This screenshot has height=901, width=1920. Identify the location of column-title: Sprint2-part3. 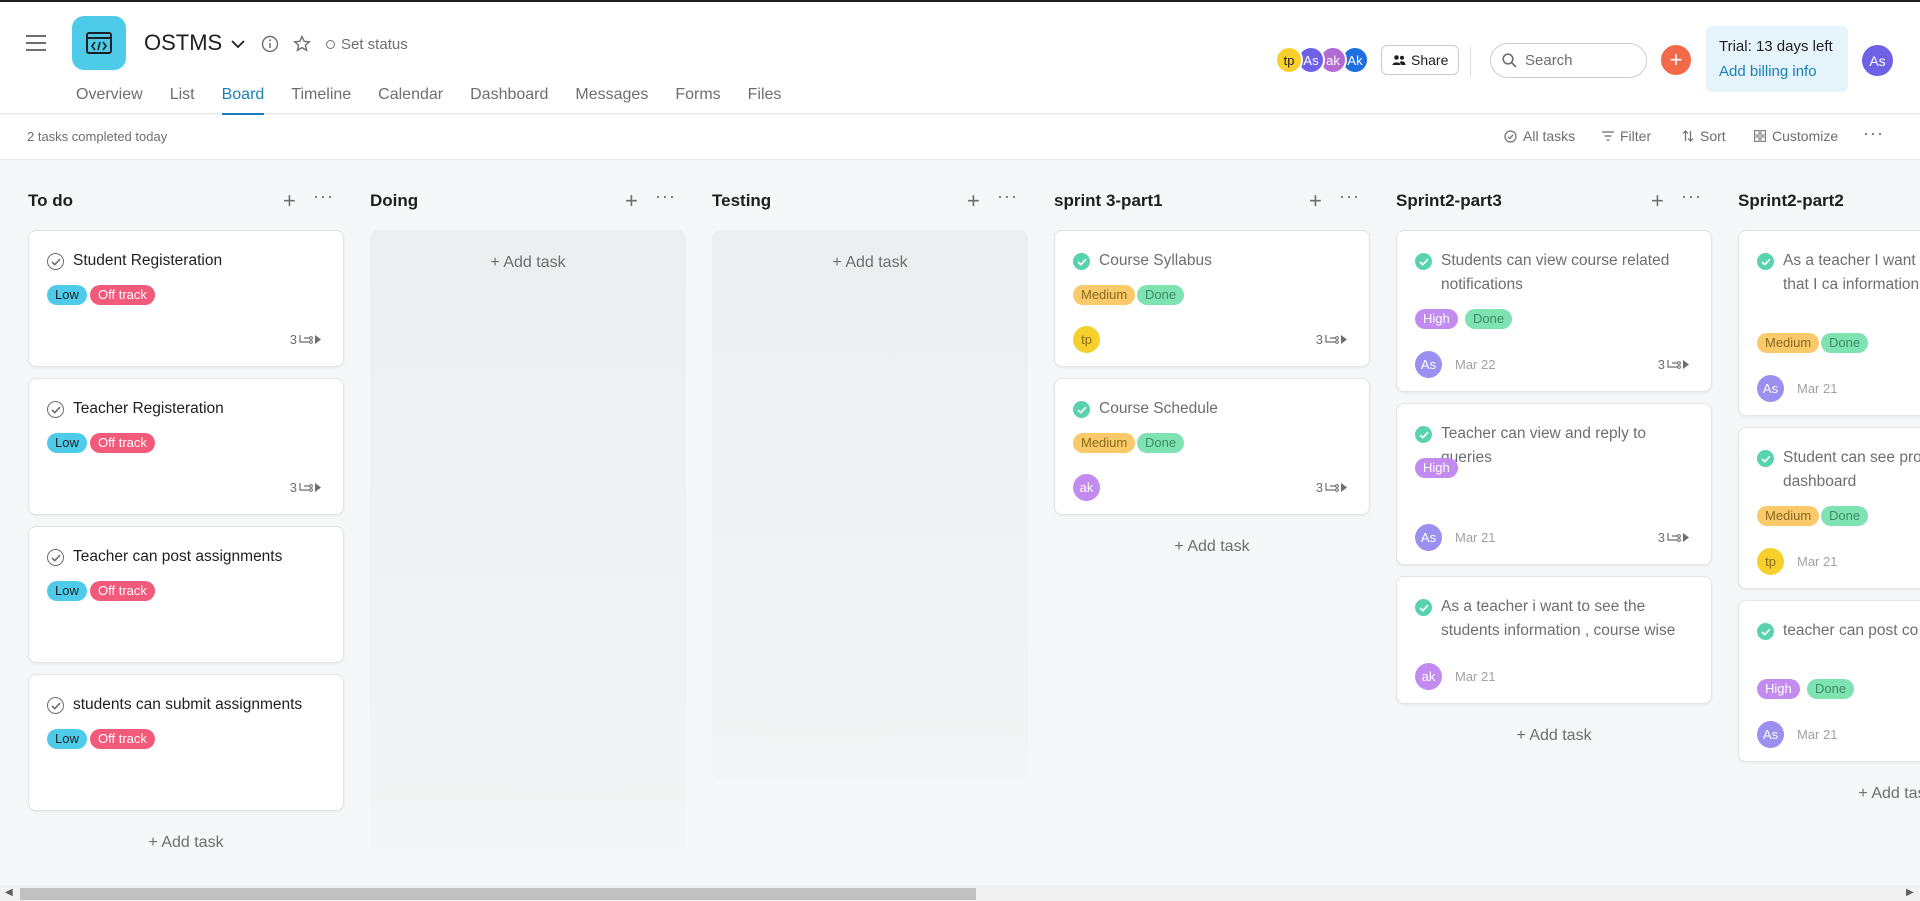
(1449, 201).